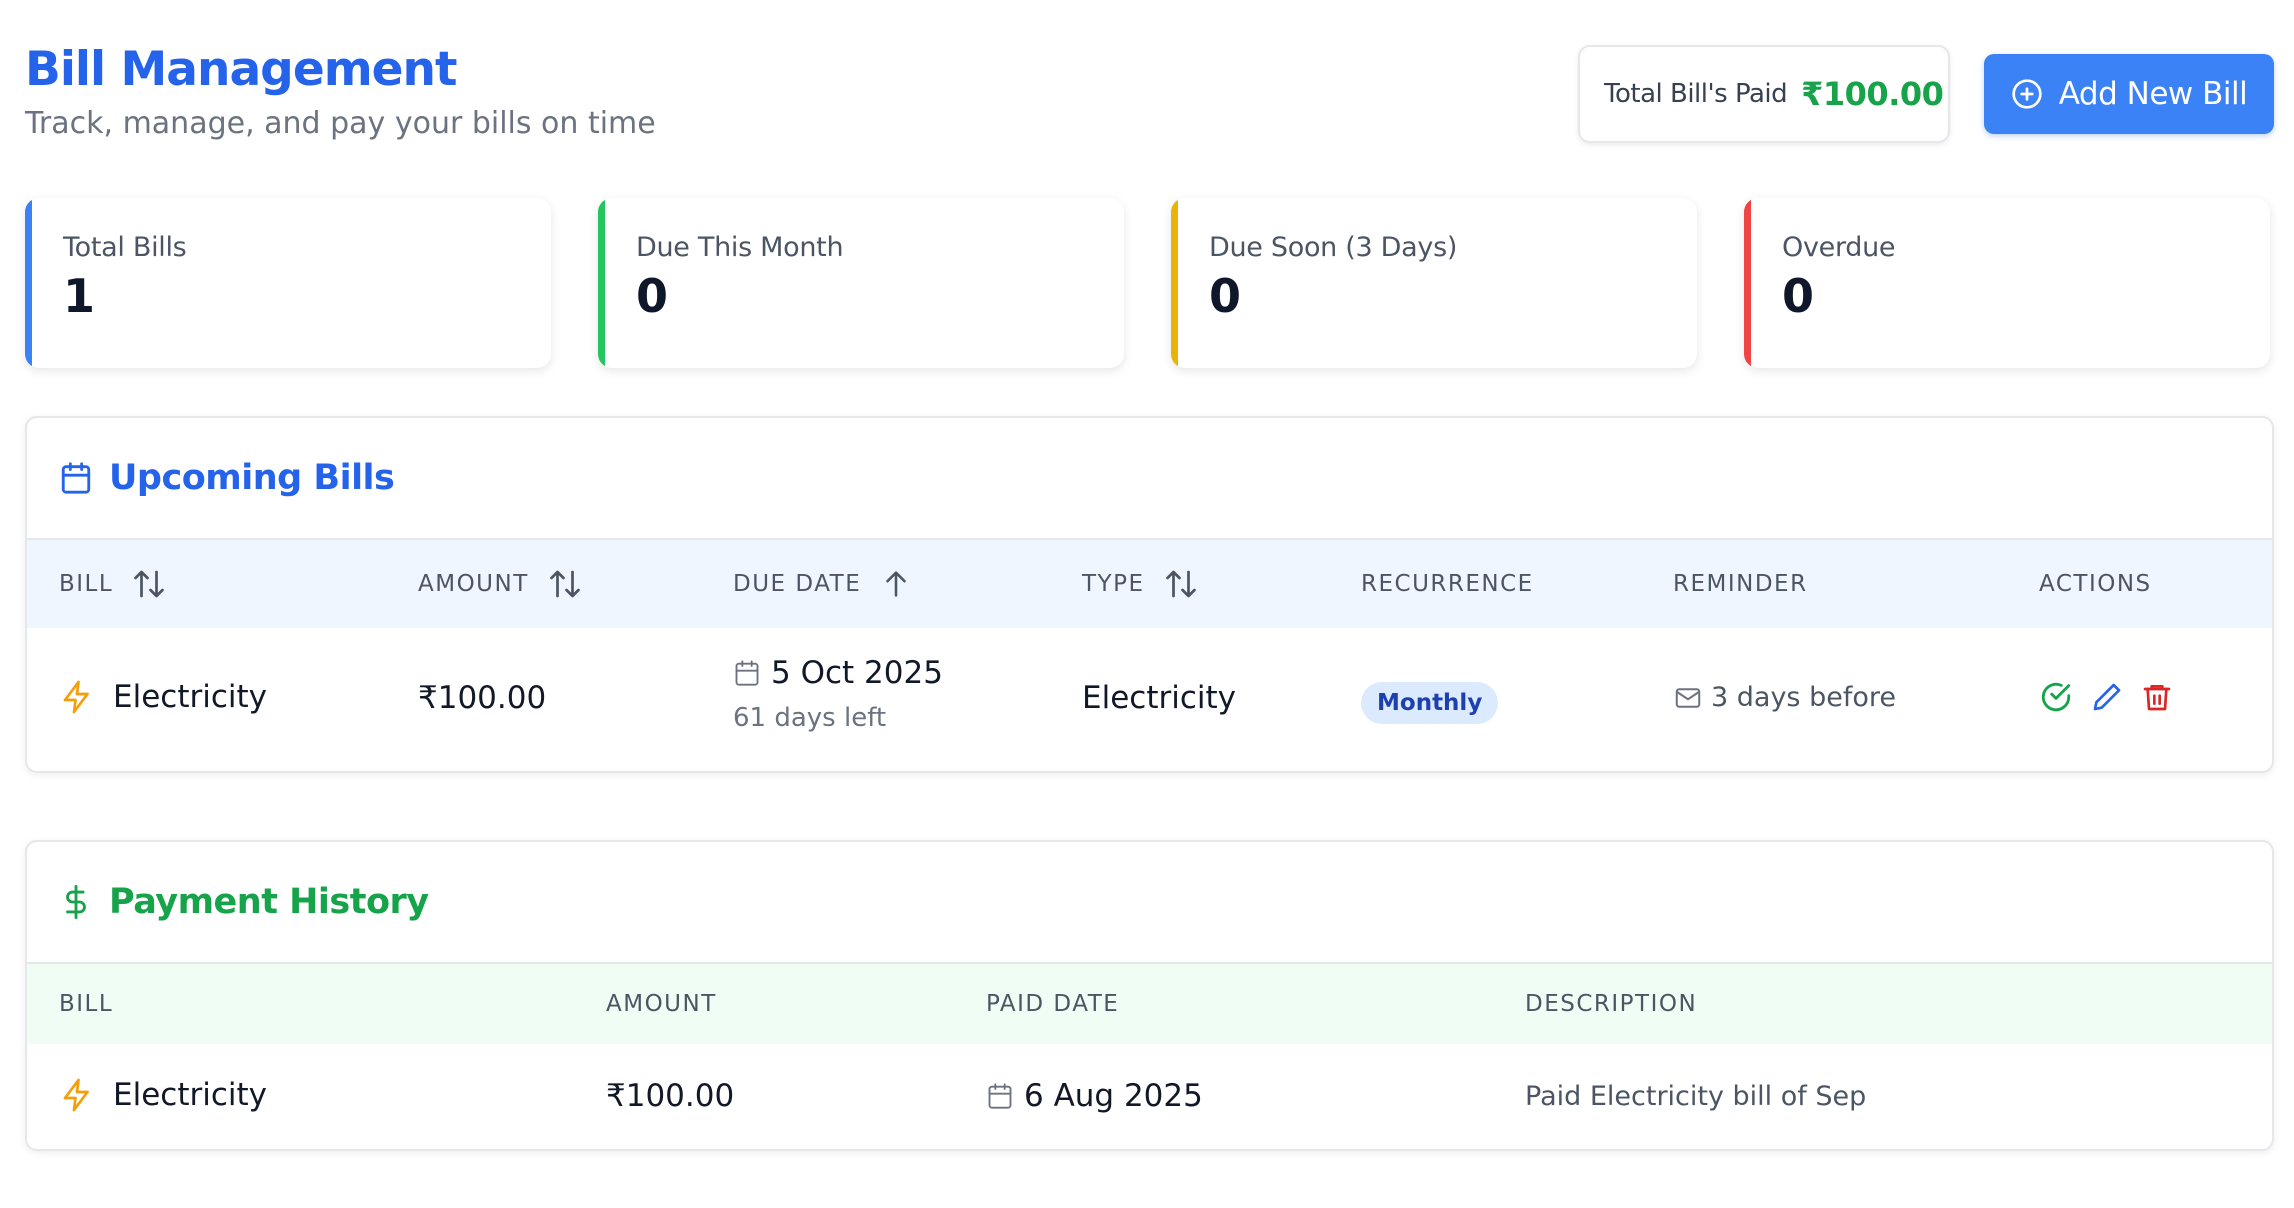  I want to click on plus-circle-icon, so click(2027, 94).